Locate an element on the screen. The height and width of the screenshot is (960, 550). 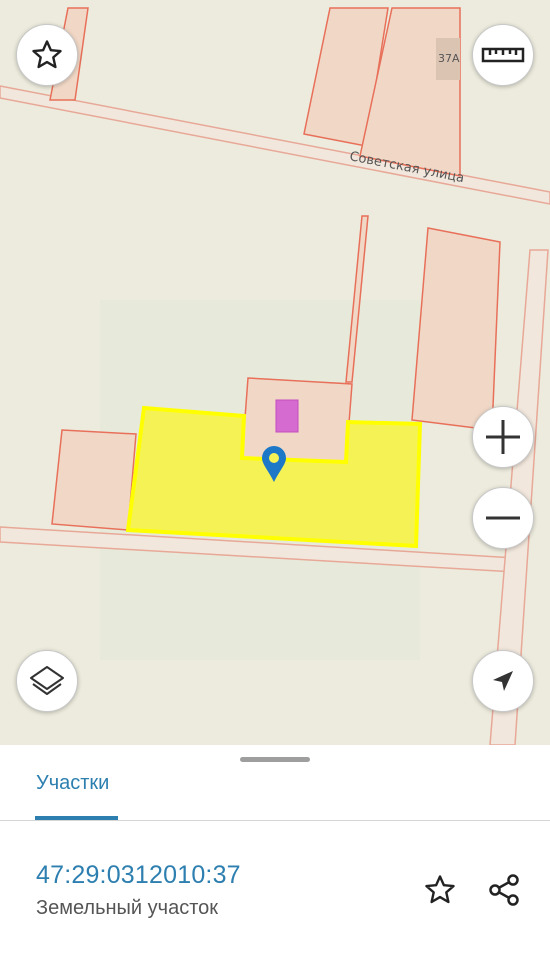
house-number-label: 37А is located at coordinates (449, 58).